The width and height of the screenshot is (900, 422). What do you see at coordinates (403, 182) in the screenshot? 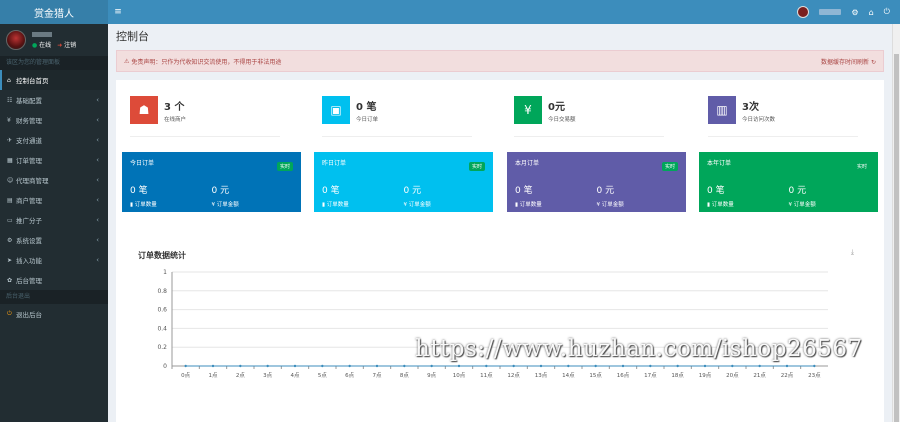
I see `order-summary-card: 昨日订单 实时 0 笔 0 元 ▮ 订单数量 ¥ 订单金额` at bounding box center [403, 182].